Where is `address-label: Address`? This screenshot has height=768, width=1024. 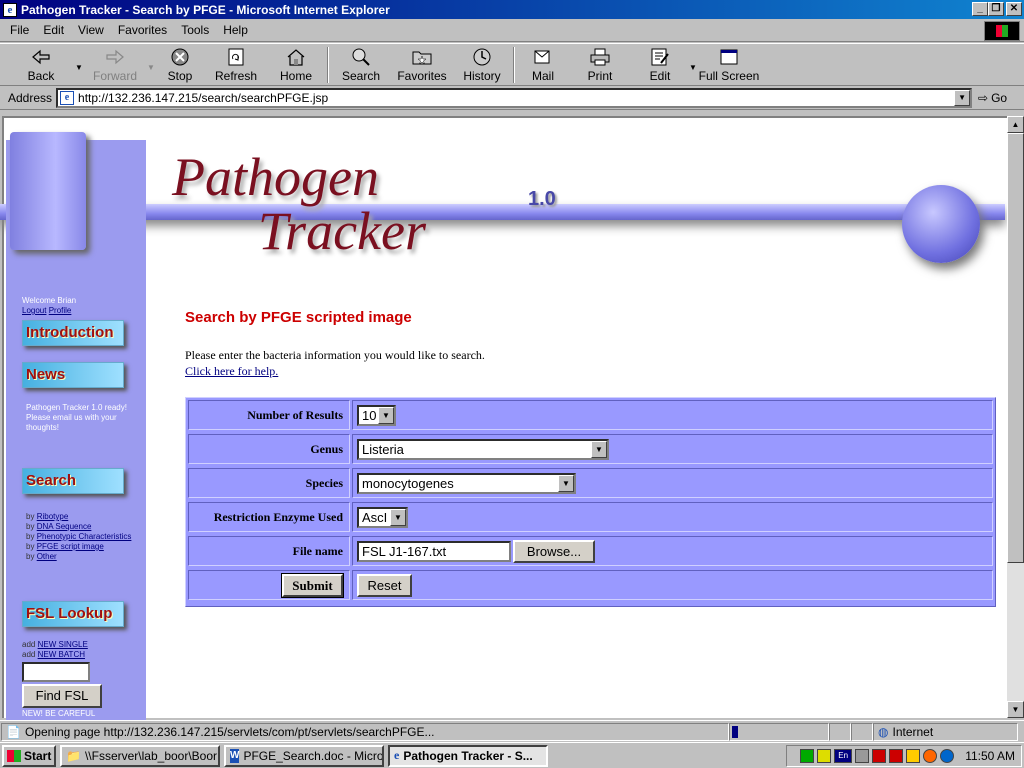
address-label: Address is located at coordinates (30, 97).